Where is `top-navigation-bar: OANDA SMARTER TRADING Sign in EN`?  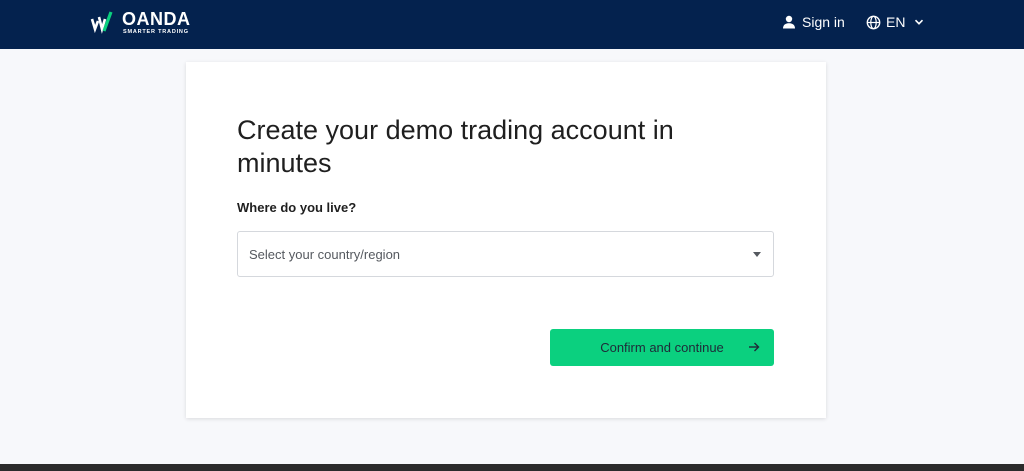
top-navigation-bar: OANDA SMARTER TRADING Sign in EN is located at coordinates (512, 24).